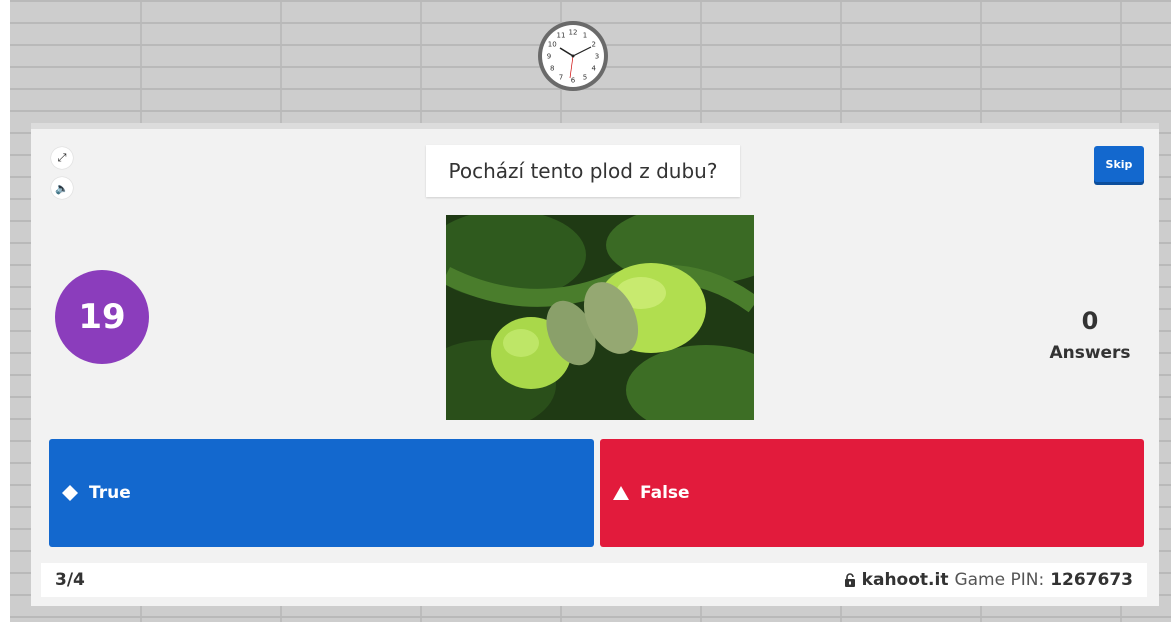  Describe the element at coordinates (585, 36) in the screenshot. I see `clock-numeral: 1` at that location.